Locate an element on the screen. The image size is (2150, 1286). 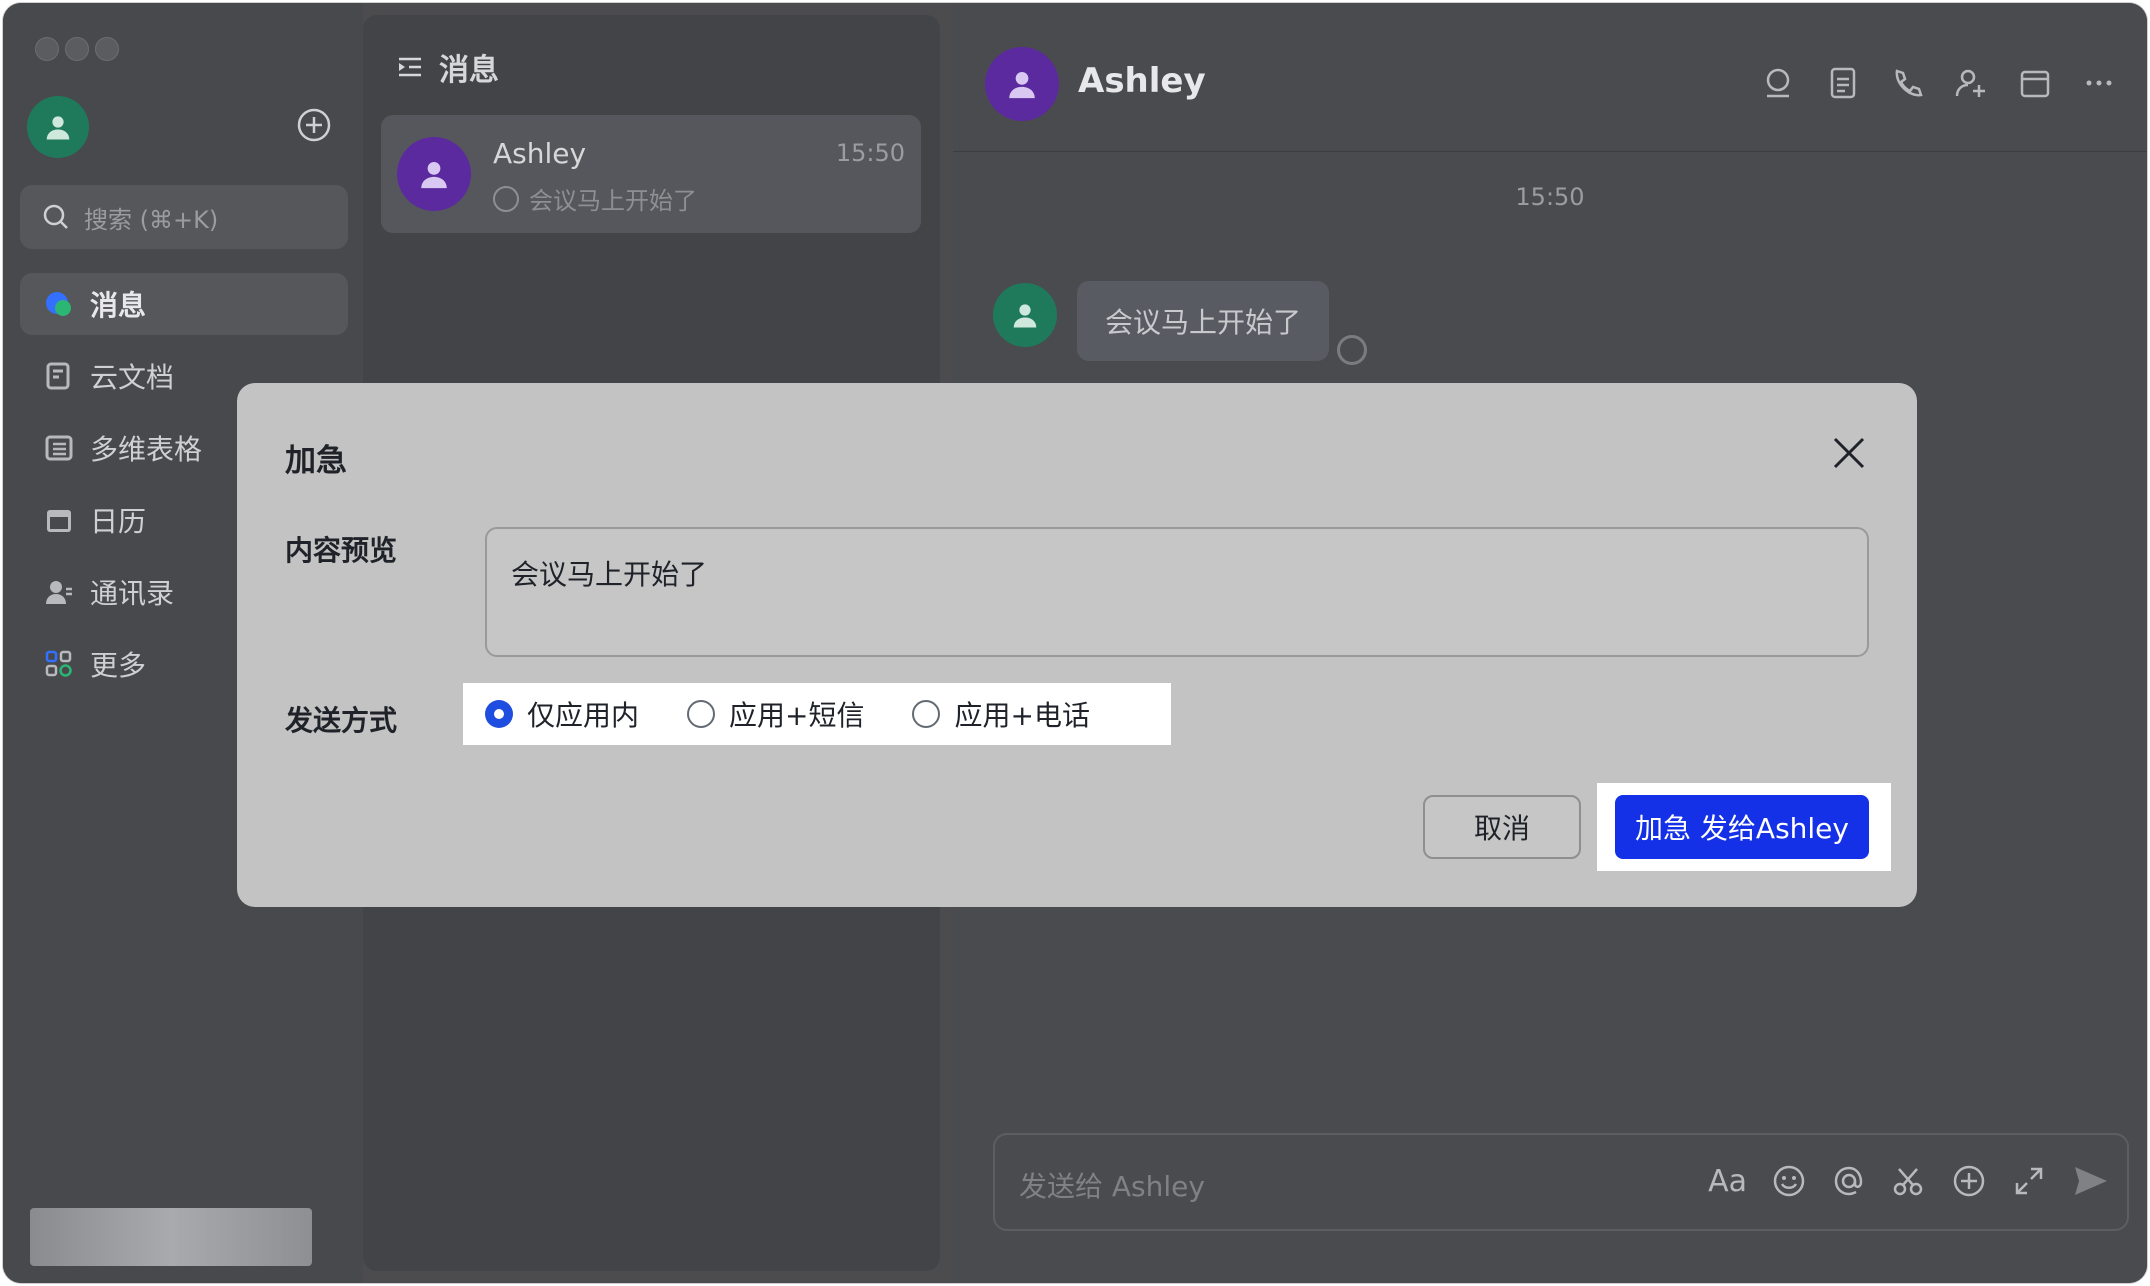
minimize-window-button is located at coordinates (77, 49).